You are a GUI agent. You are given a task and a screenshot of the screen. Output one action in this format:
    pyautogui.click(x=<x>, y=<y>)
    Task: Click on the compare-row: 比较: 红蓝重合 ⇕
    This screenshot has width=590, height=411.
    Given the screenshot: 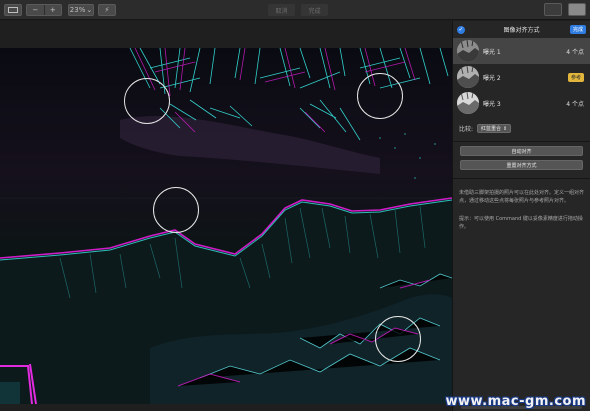 What is the action you would take?
    pyautogui.click(x=521, y=128)
    